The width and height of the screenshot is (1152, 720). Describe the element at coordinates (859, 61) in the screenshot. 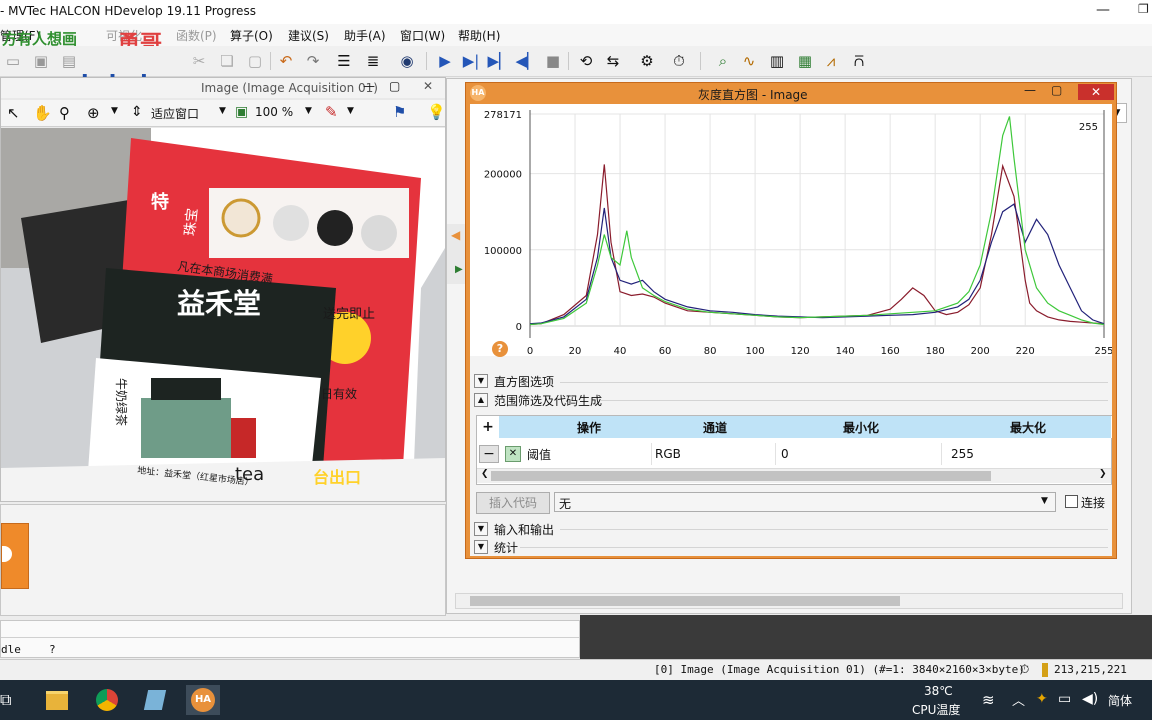

I see `ocr-icon: ⩃` at that location.